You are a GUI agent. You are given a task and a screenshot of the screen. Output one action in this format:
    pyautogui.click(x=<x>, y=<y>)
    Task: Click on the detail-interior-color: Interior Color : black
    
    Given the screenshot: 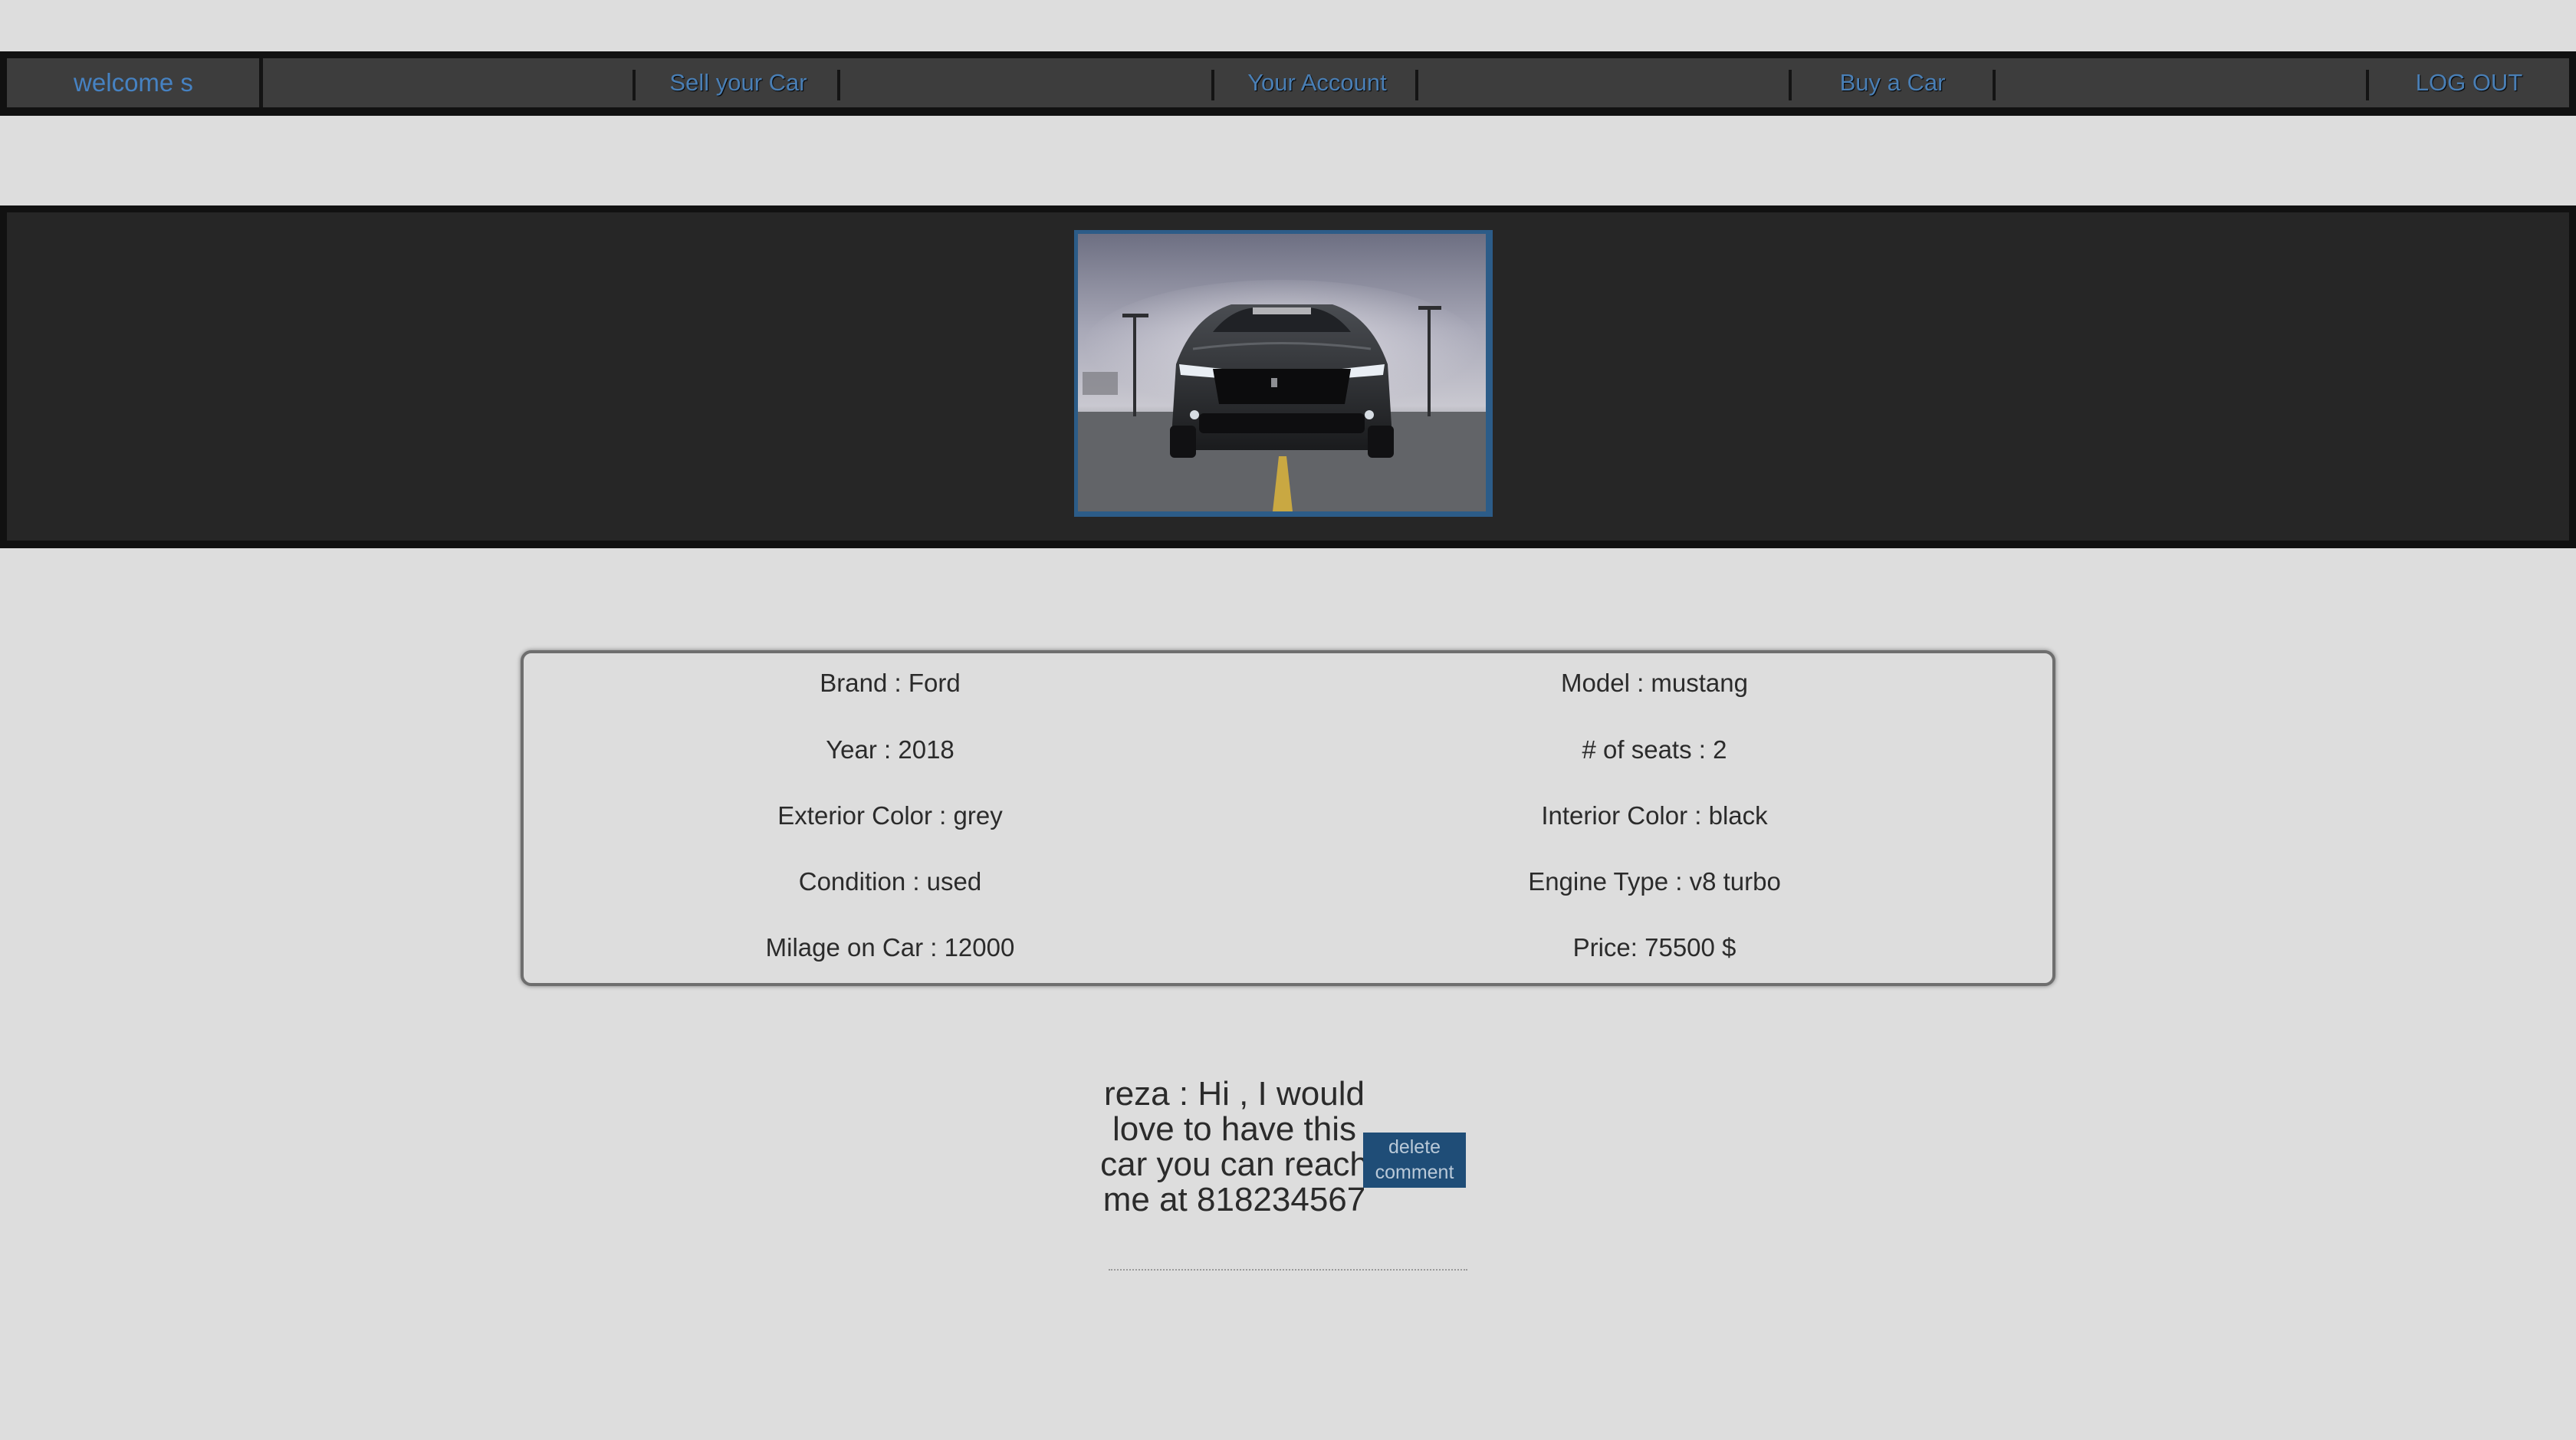 What is the action you would take?
    pyautogui.click(x=1654, y=815)
    